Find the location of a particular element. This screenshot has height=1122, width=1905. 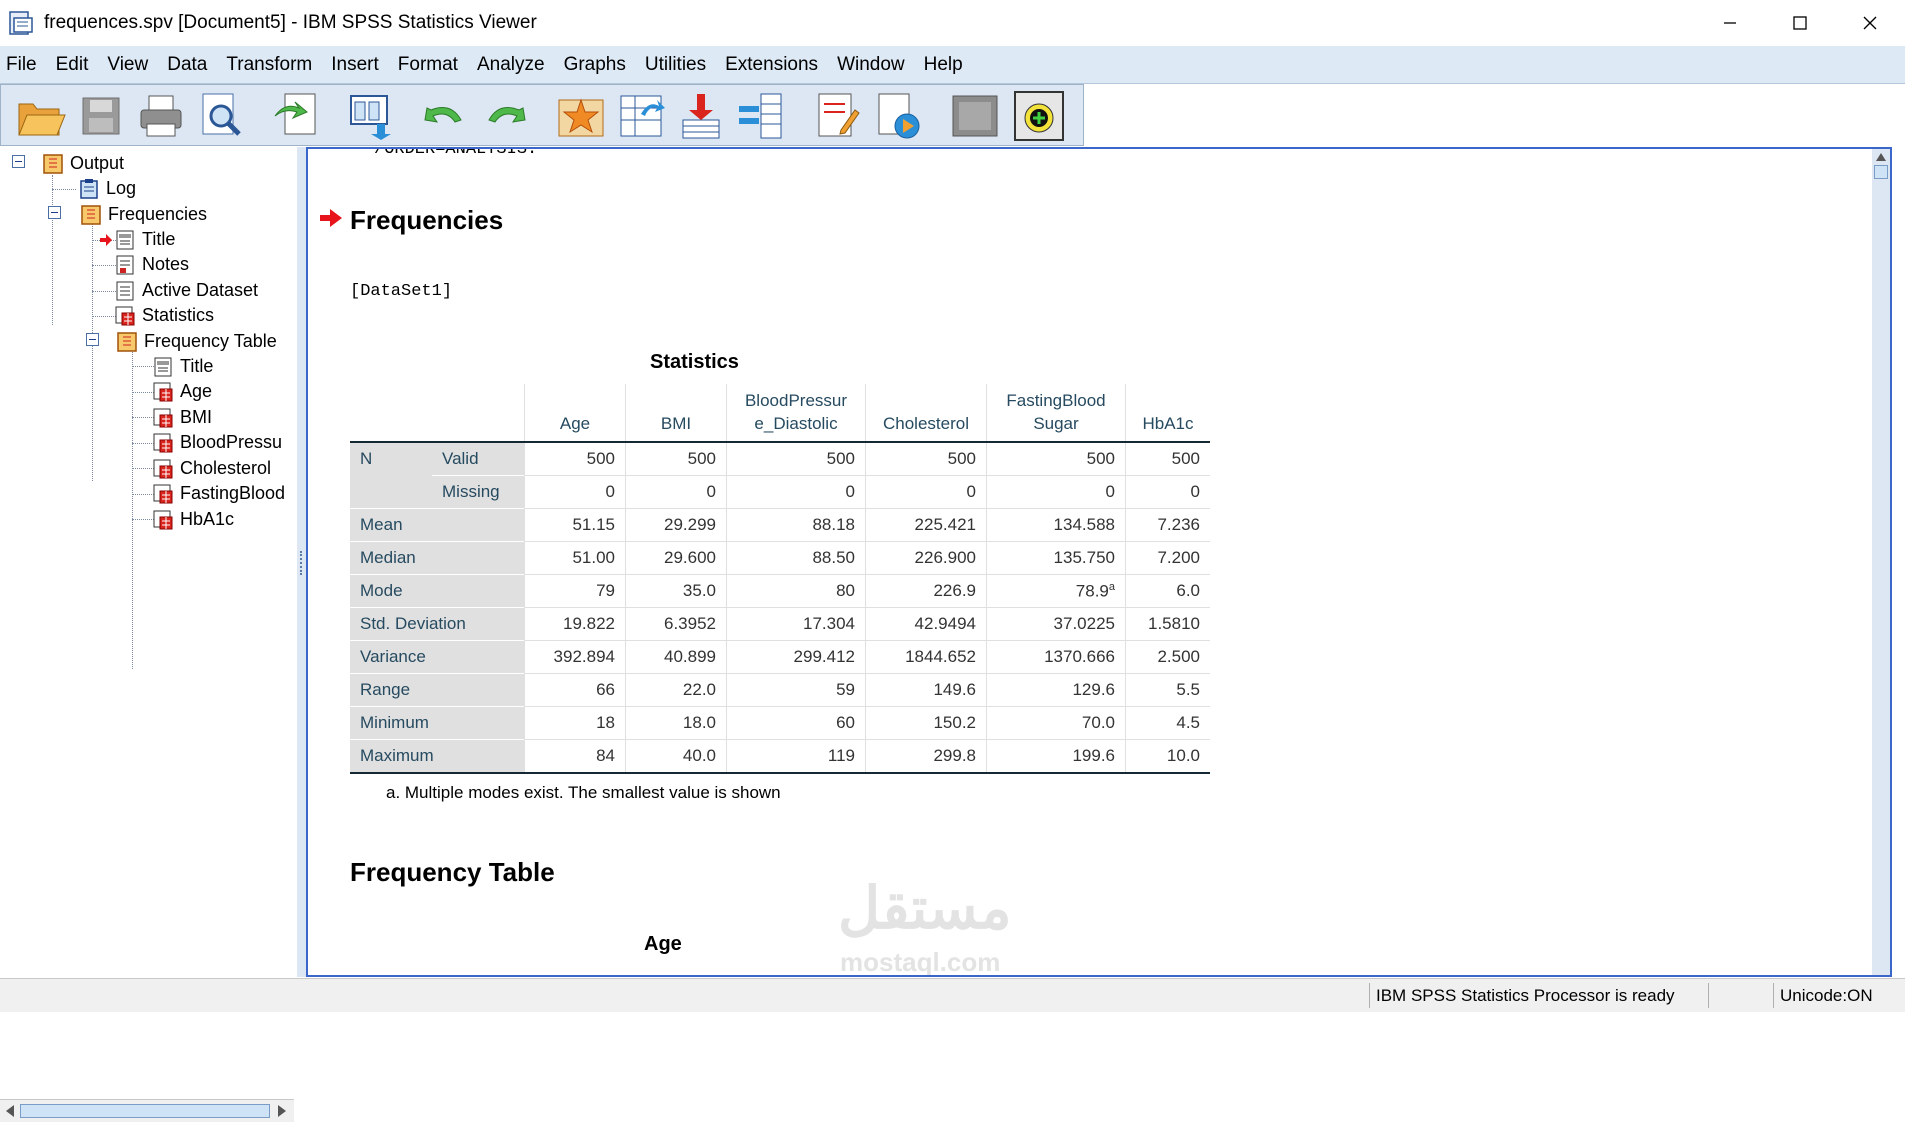

outline-item-fastingblood: FastingBlood is located at coordinates (218, 493).